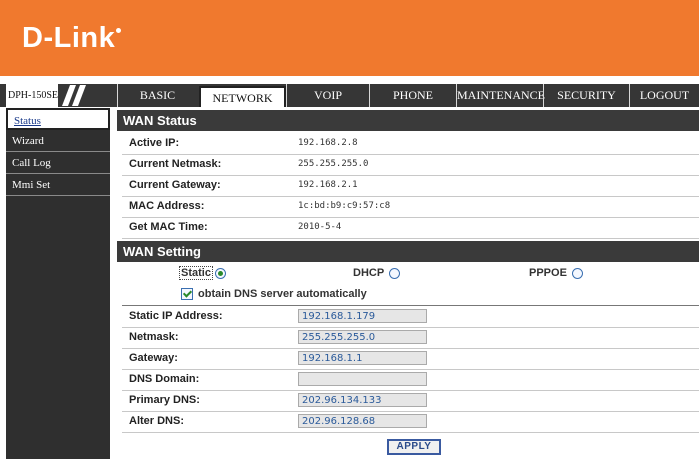 Image resolution: width=699 pixels, height=459 pixels. I want to click on status-label: Current Netmask:, so click(175, 164).